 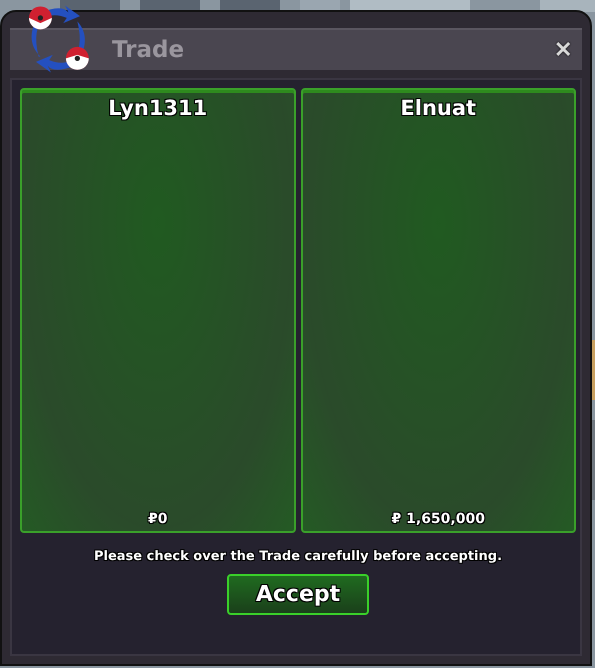 What do you see at coordinates (298, 556) in the screenshot?
I see `warning-message: Please check over the Trade carefully before accepting.` at bounding box center [298, 556].